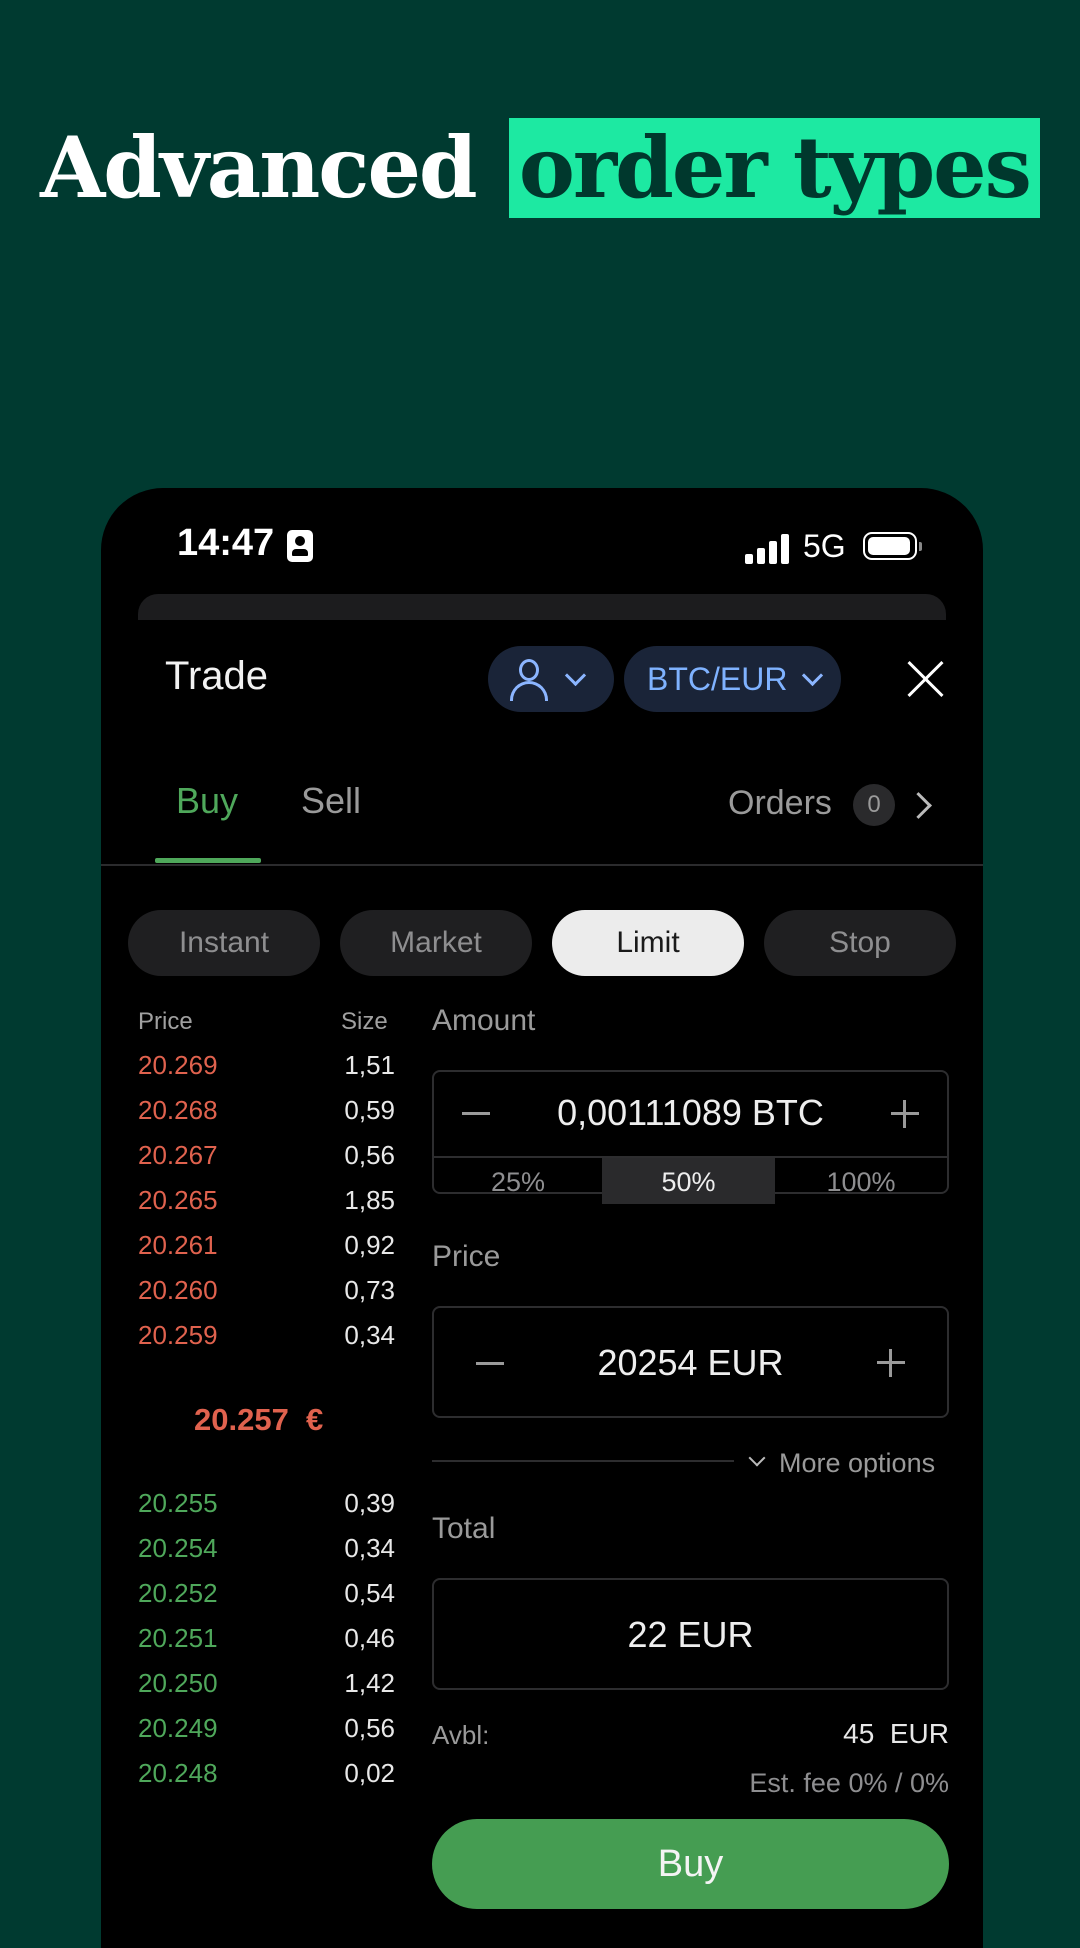  What do you see at coordinates (364, 1021) in the screenshot?
I see `orderbook-size-header: Size` at bounding box center [364, 1021].